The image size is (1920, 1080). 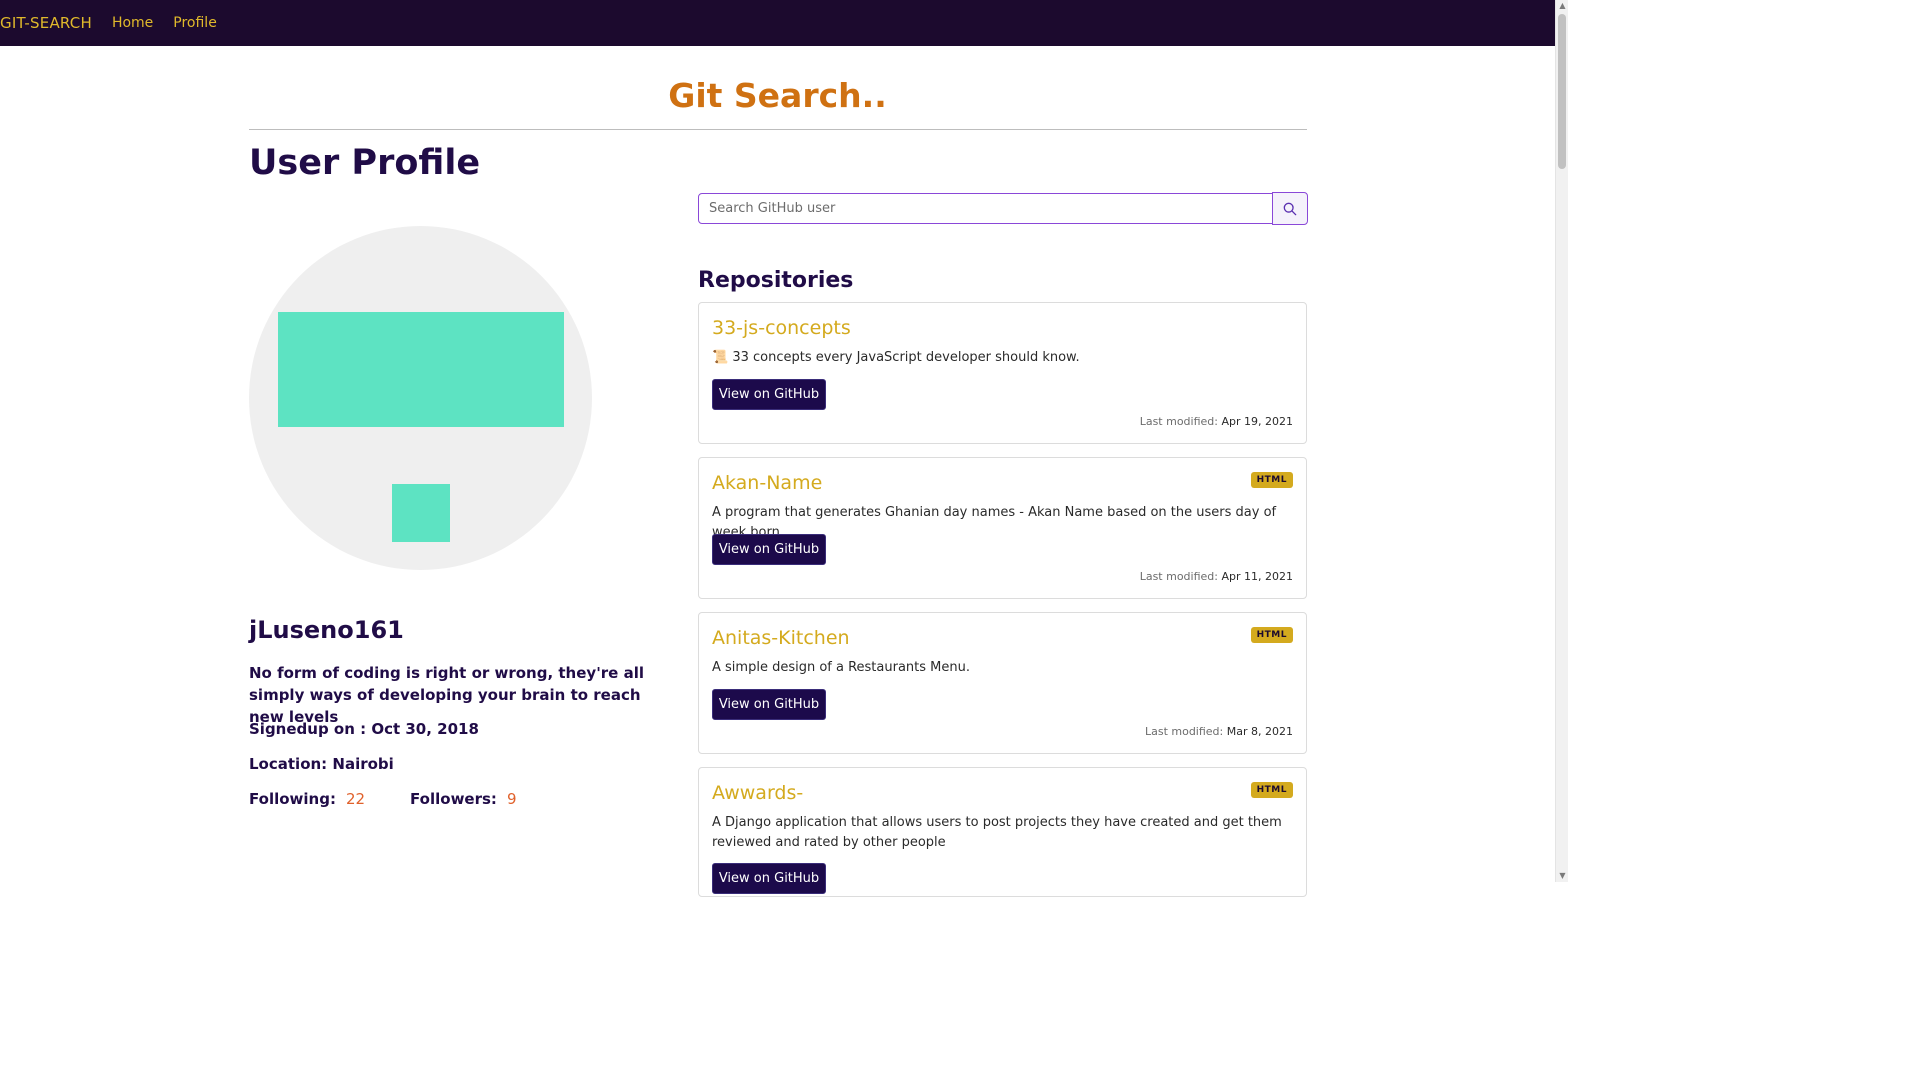 I want to click on last-modified-date: Apr 19, 2021, so click(x=1257, y=421).